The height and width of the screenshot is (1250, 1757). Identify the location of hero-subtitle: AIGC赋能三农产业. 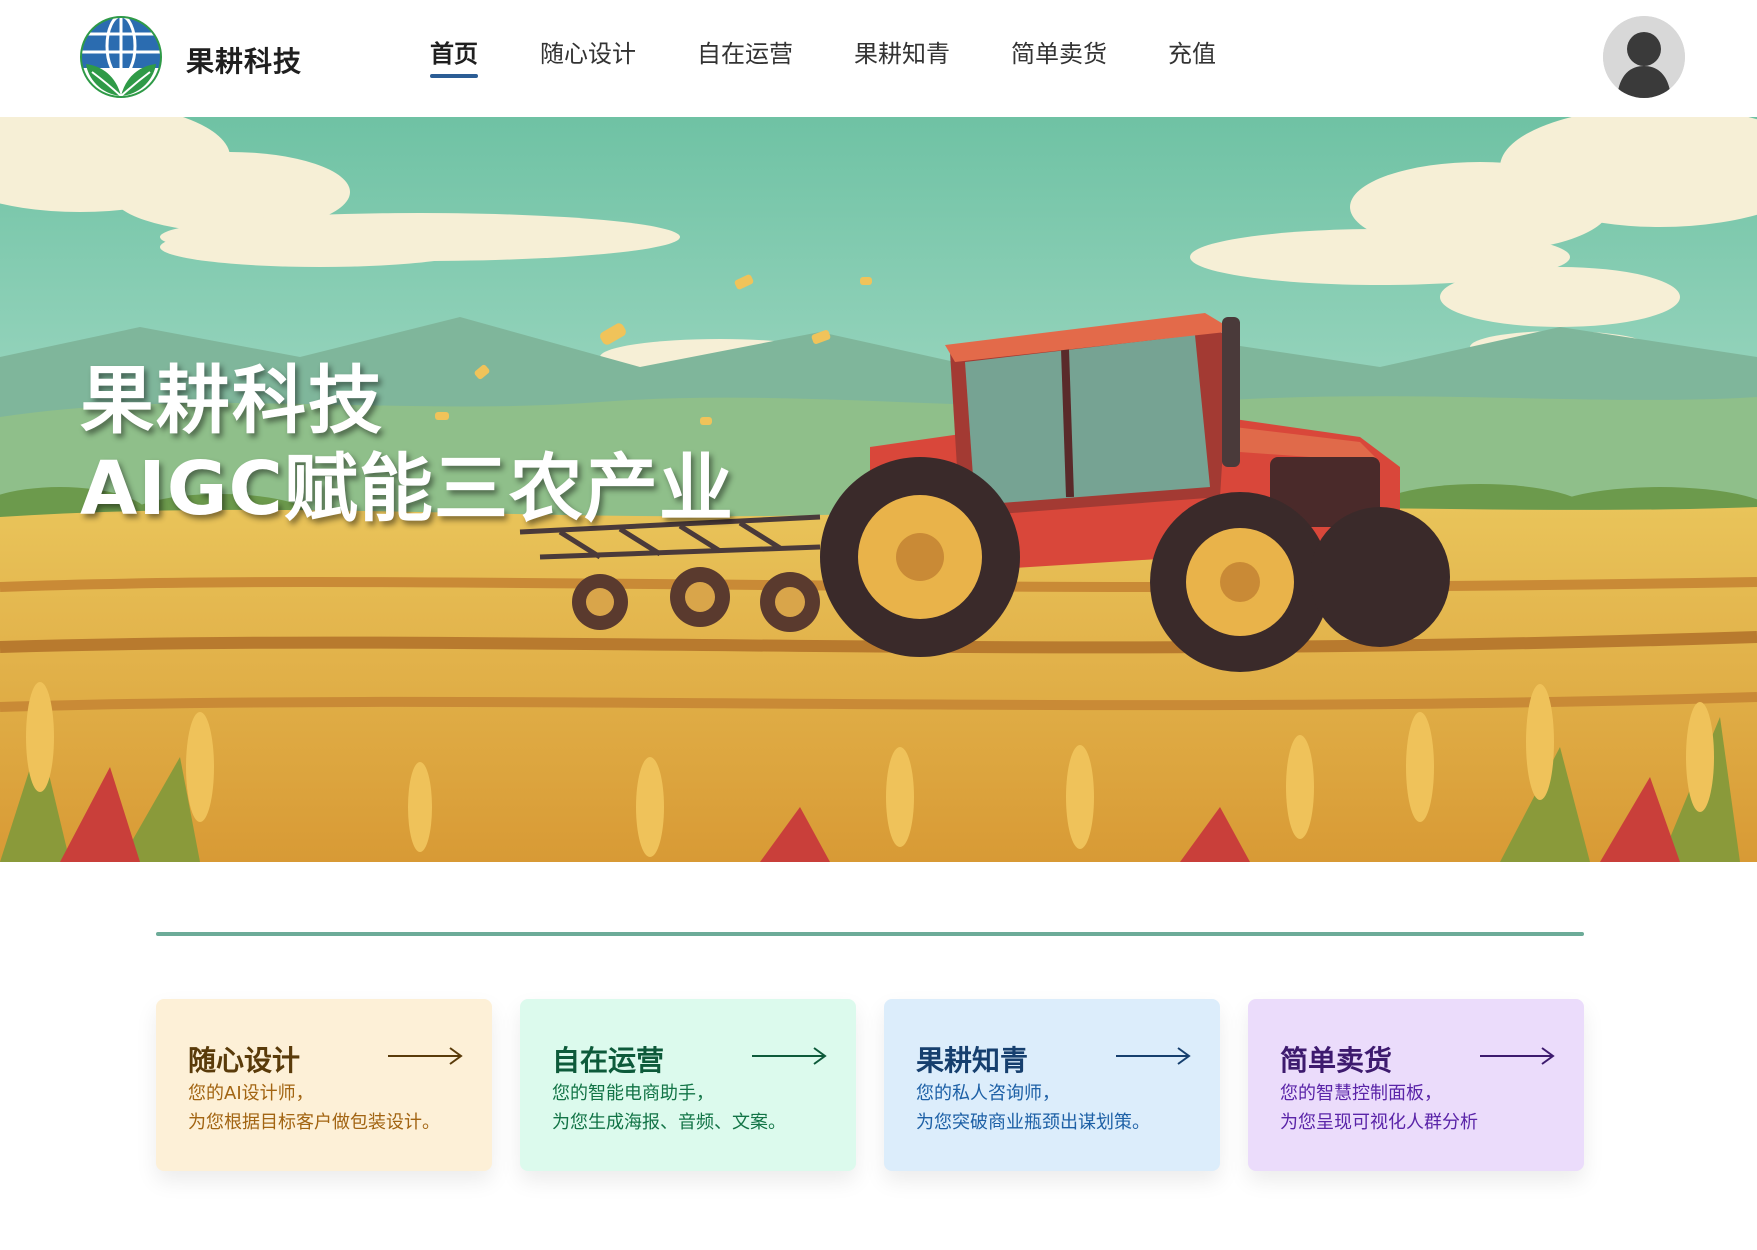
(407, 489).